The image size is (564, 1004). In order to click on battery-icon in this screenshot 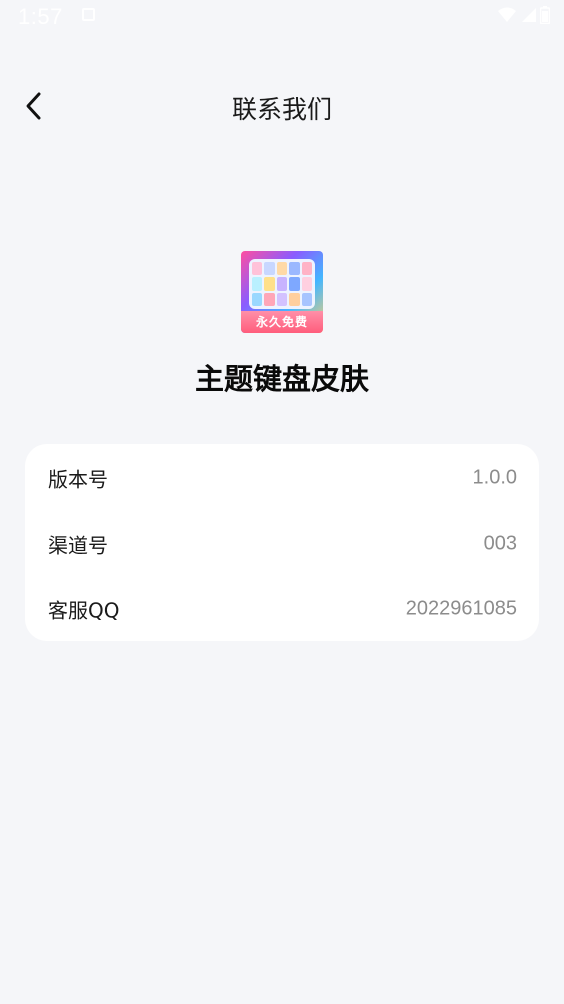, I will do `click(545, 15)`.